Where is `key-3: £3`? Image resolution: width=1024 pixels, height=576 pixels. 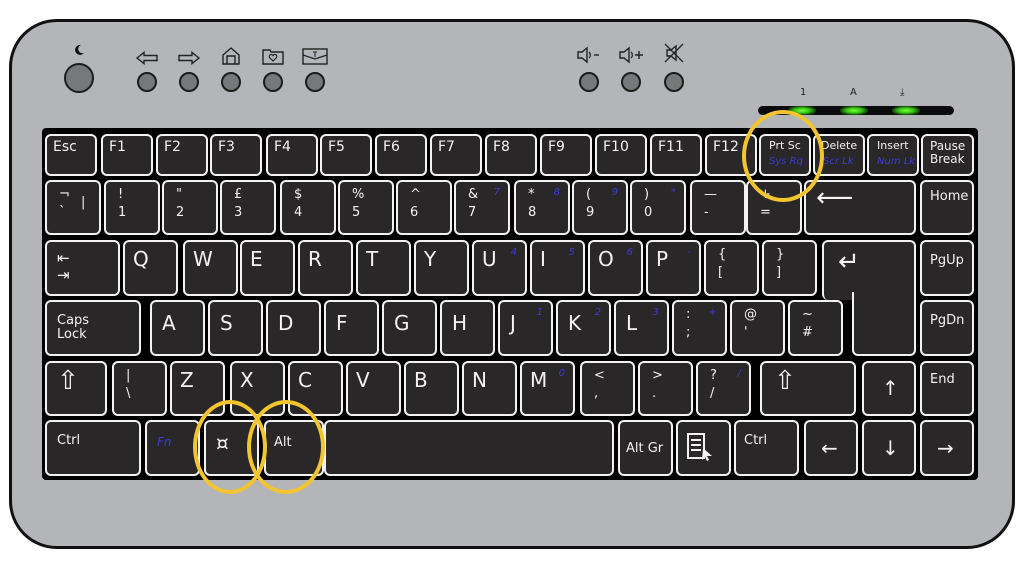 key-3: £3 is located at coordinates (248, 207).